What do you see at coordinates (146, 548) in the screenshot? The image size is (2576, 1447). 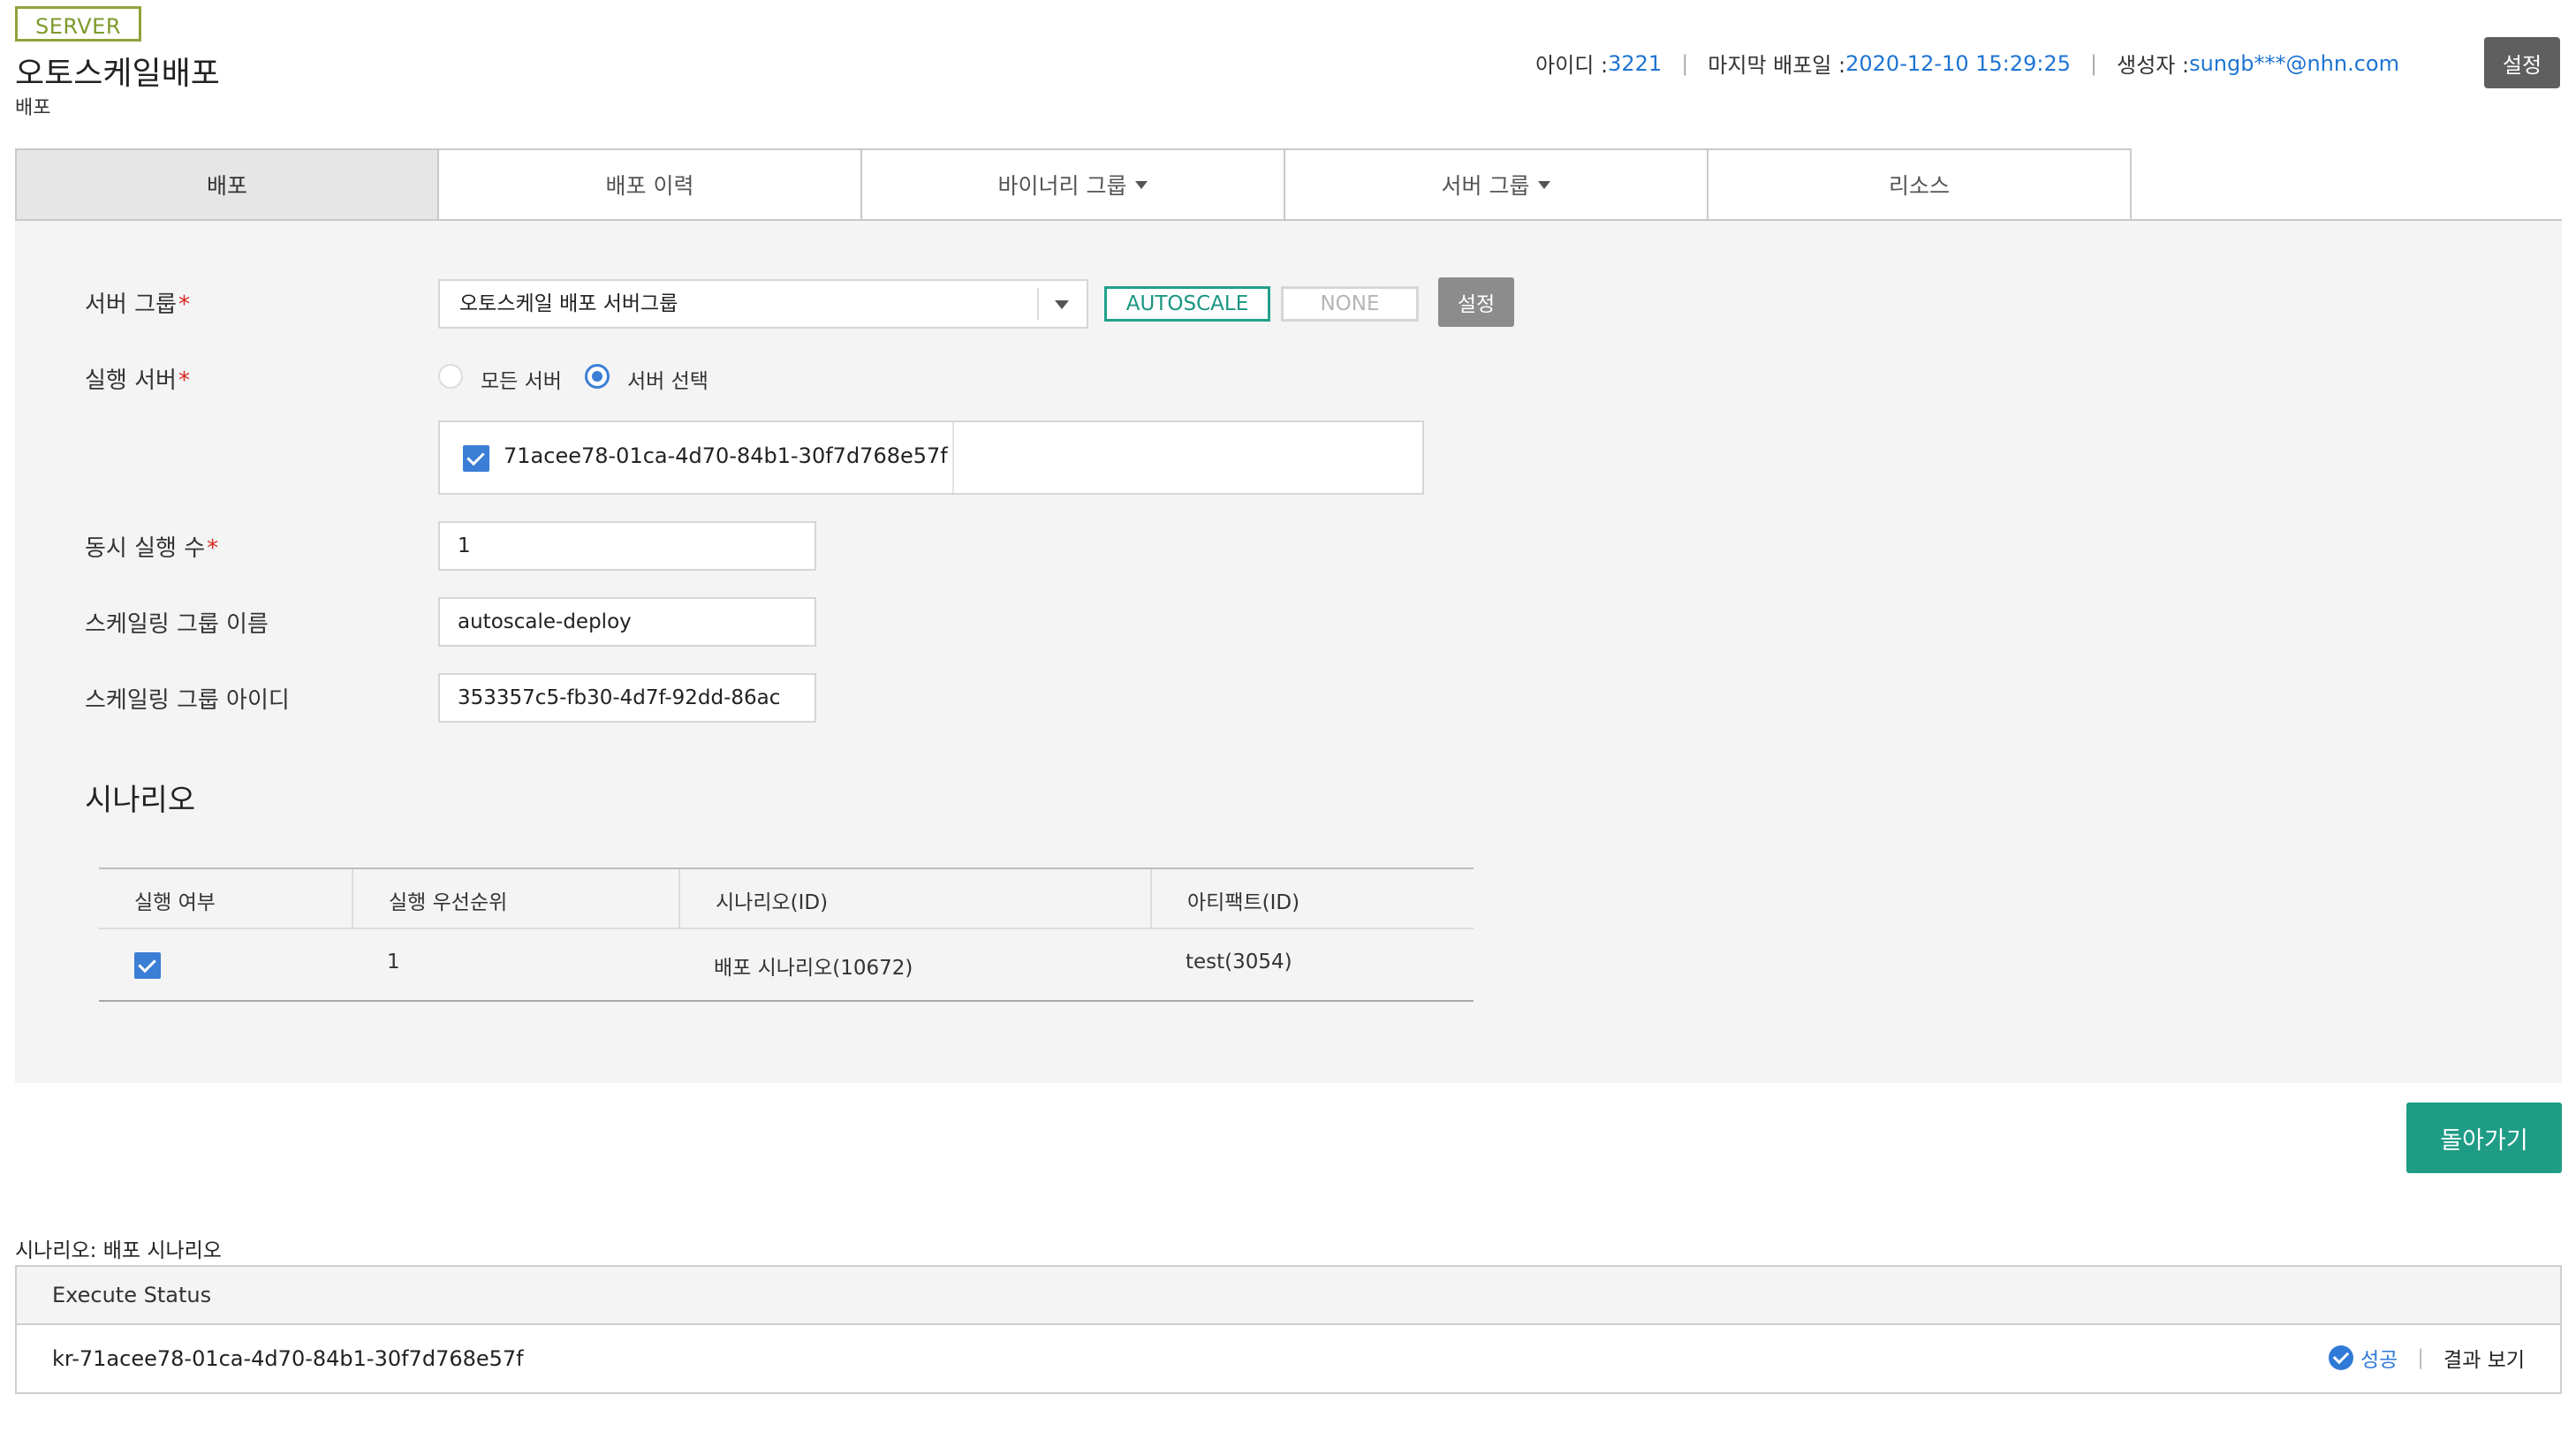 I see `label-text: 동시 실행 수` at bounding box center [146, 548].